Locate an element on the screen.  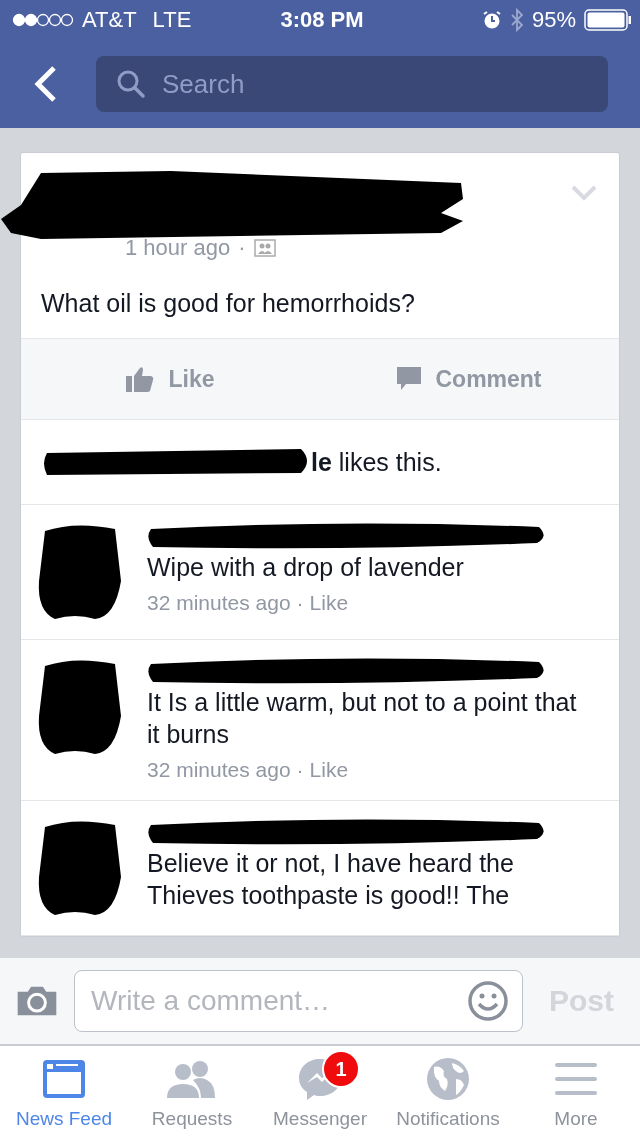
tab: Requests is located at coordinates (192, 1091).